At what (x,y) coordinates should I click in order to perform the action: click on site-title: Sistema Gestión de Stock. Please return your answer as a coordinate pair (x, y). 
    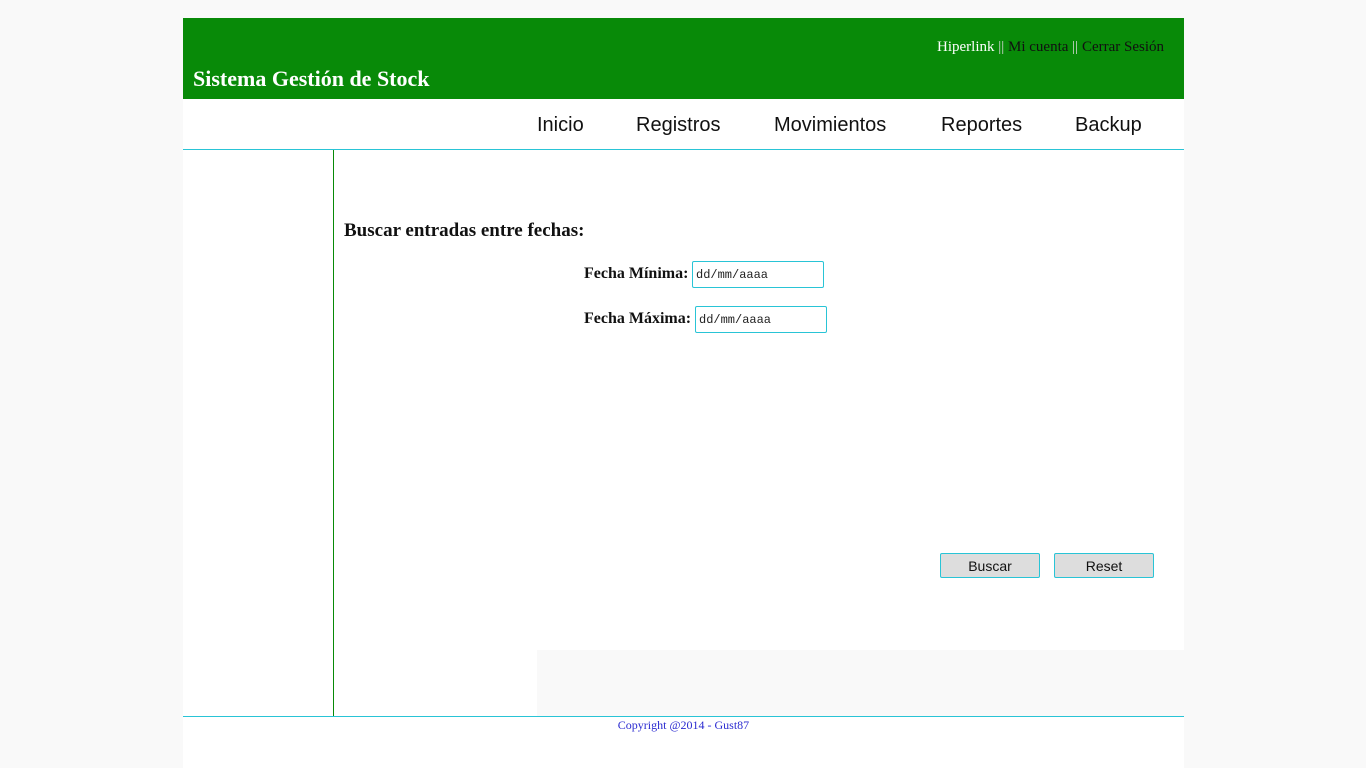
    Looking at the image, I should click on (311, 78).